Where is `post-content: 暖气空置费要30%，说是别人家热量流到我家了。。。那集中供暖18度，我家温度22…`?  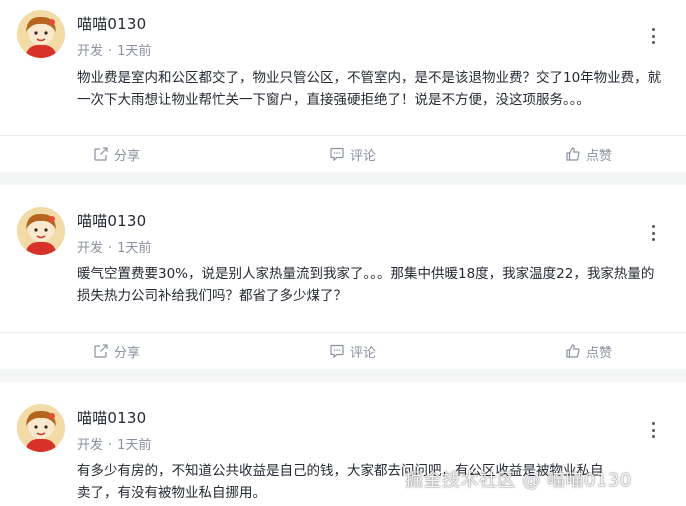 post-content: 暖气空置费要30%，说是别人家热量流到我家了。。。那集中供暖18度，我家温度22… is located at coordinates (381, 285).